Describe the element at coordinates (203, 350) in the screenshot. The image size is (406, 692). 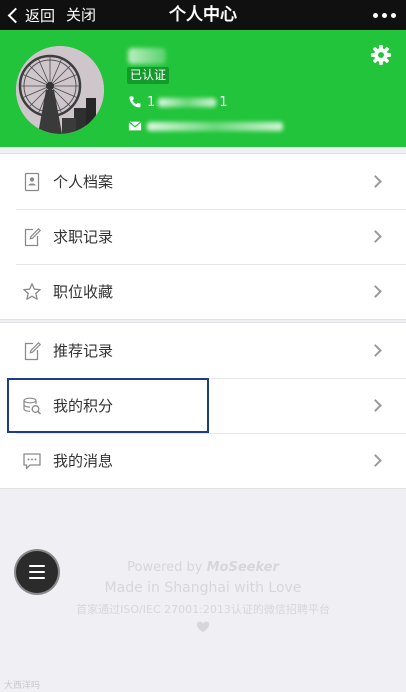
I see `menu-item-referral-records: 推荐记录` at that location.